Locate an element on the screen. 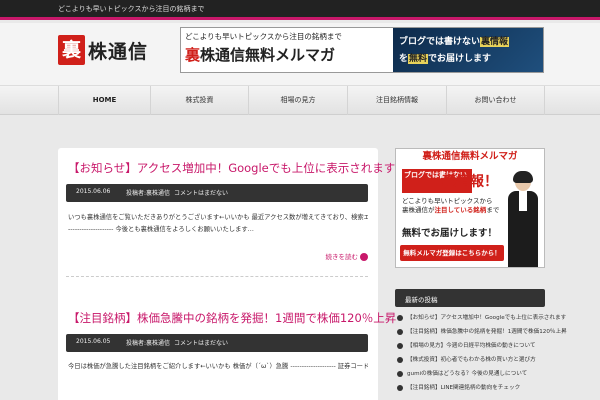 The image size is (600, 400). sidebar-banner-deliver: 無料でお届けします！ is located at coordinates (450, 233).